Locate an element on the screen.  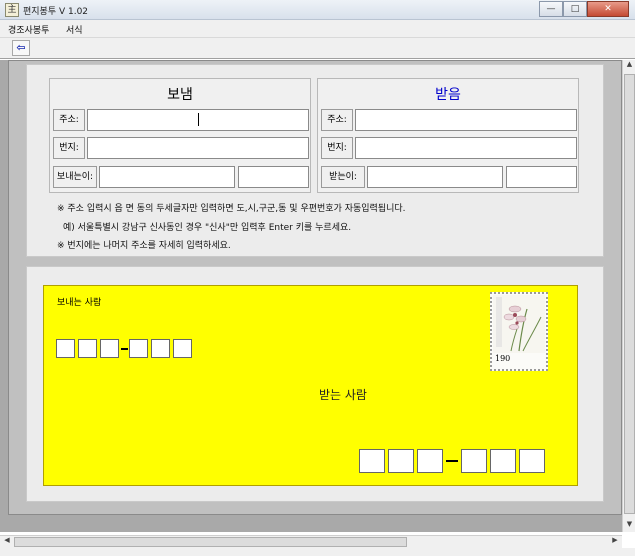
envelope-receiver-label: 받는 사람 is located at coordinates (343, 395).